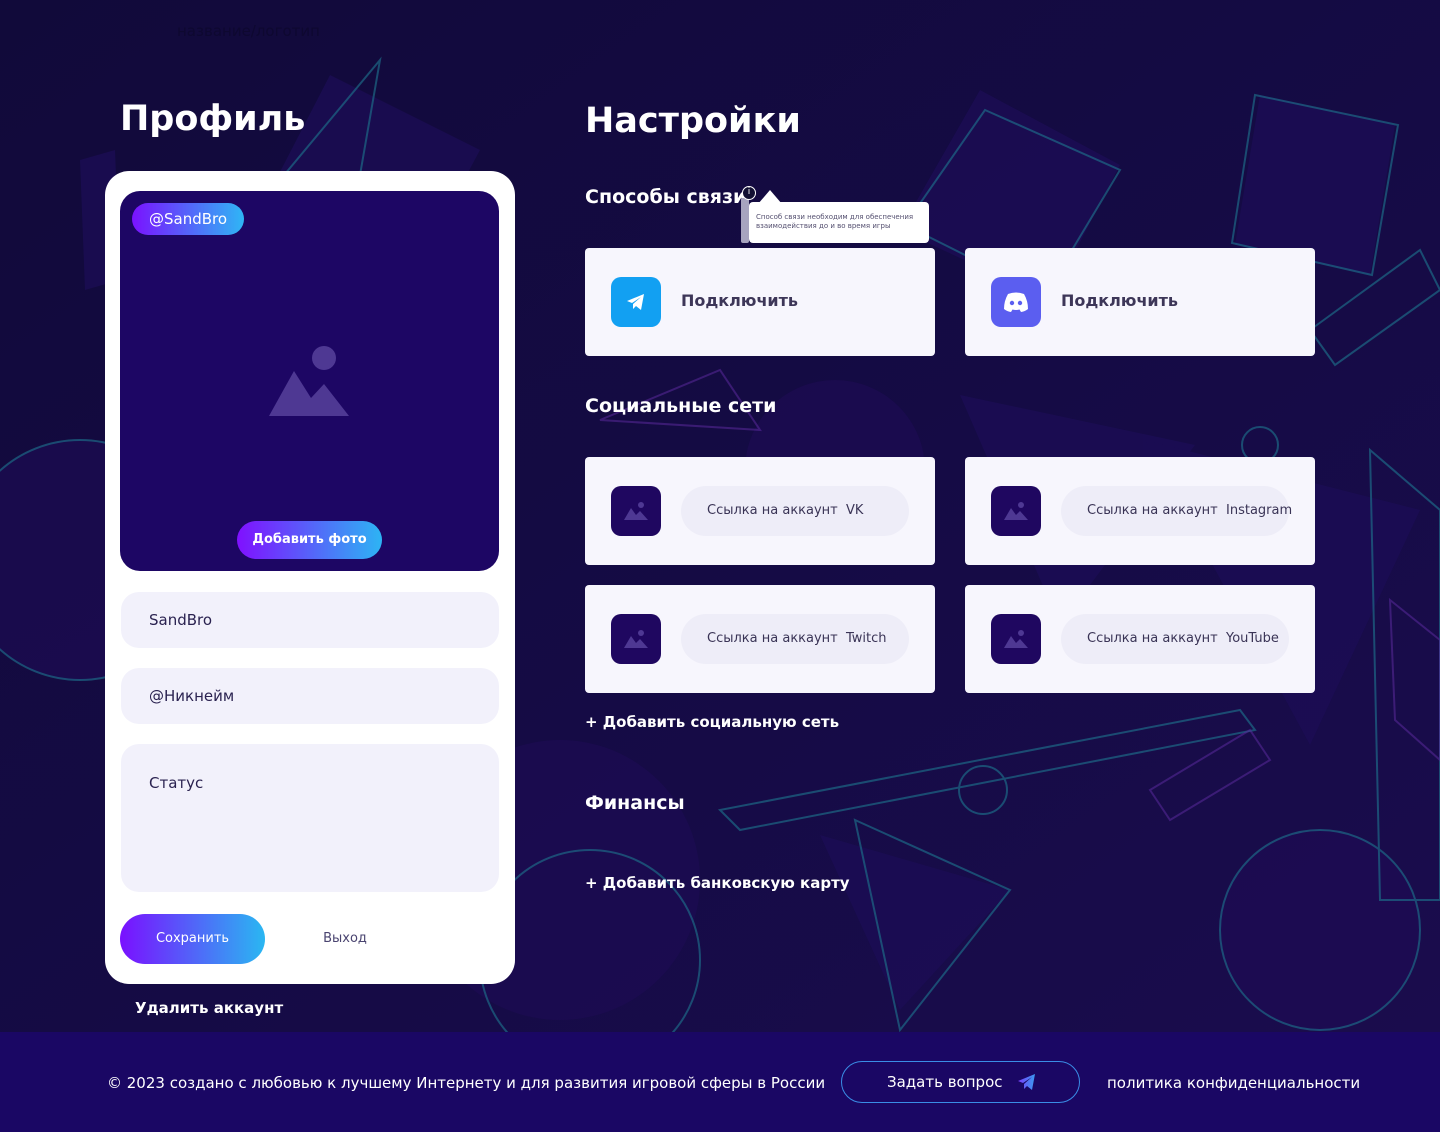  Describe the element at coordinates (681, 406) in the screenshot. I see `social-section-title: Социальные сети` at that location.